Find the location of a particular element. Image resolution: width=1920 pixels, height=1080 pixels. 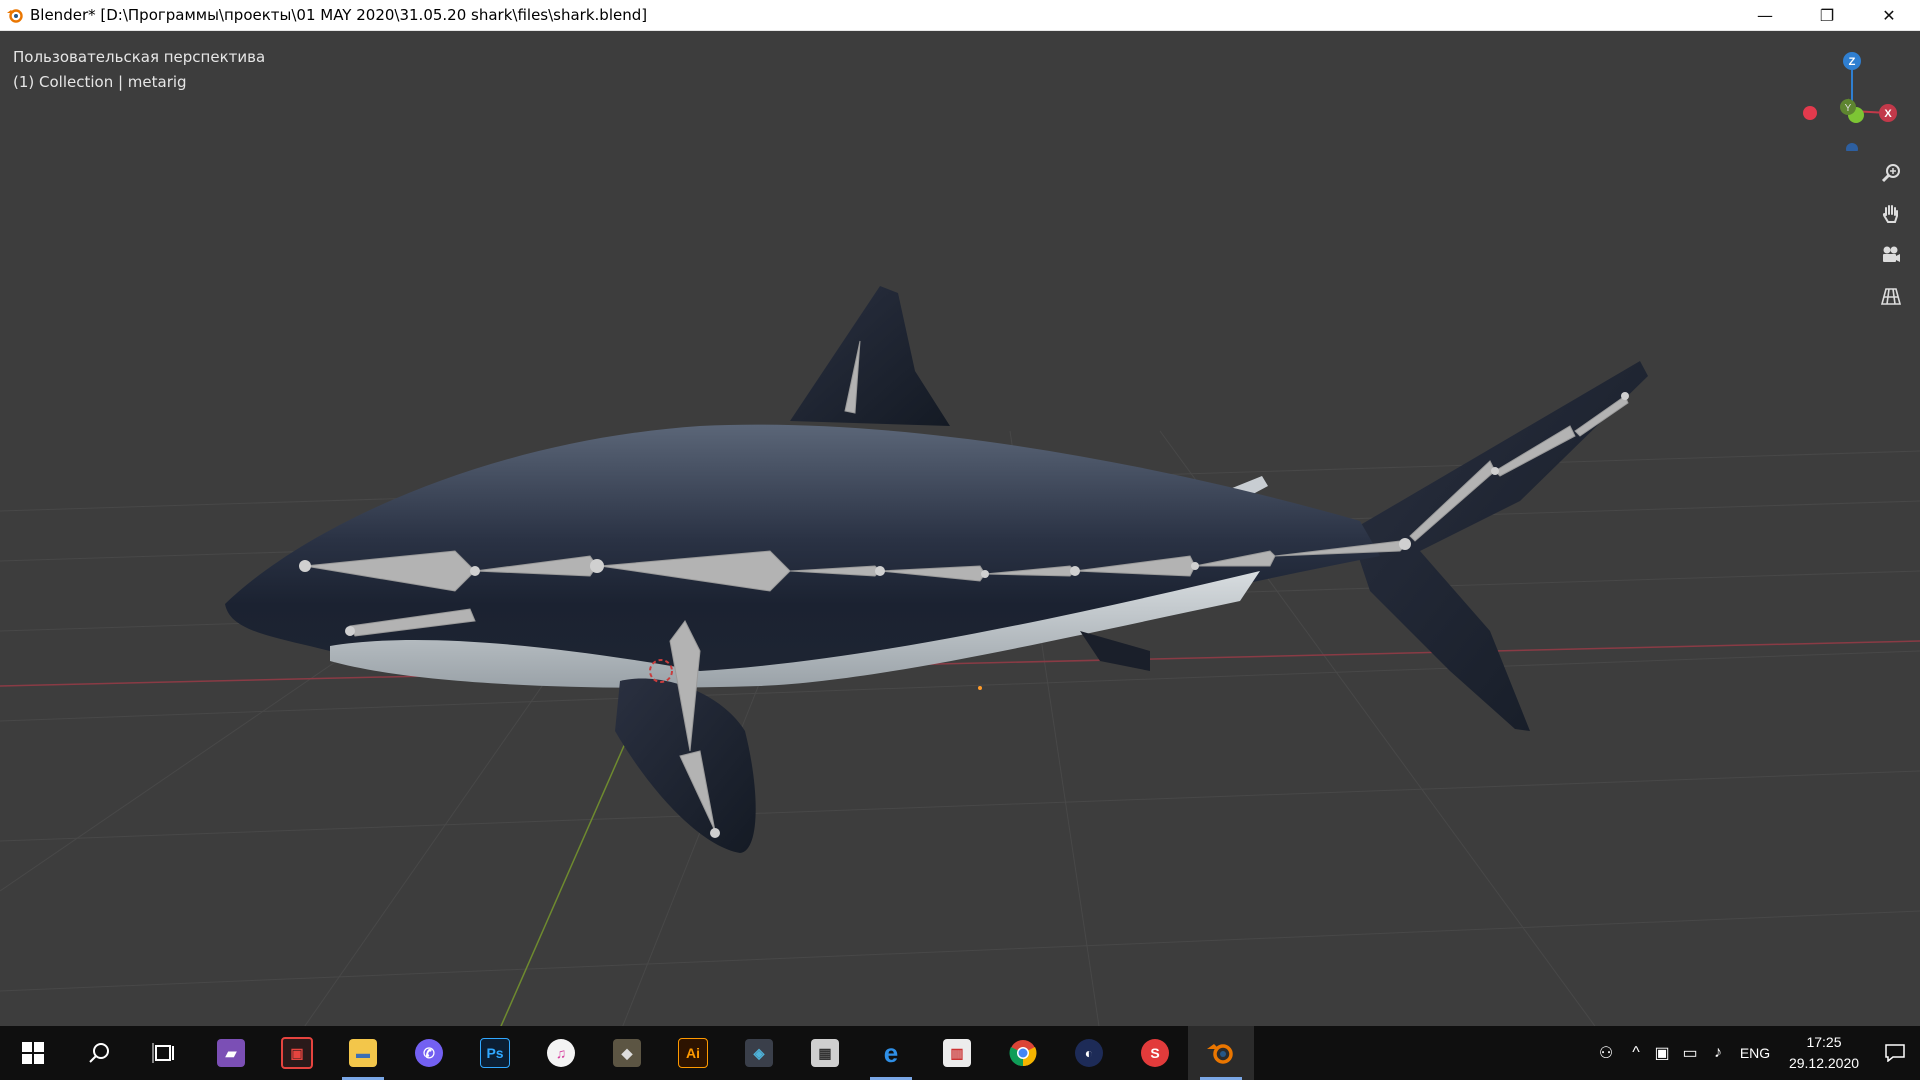

restore-button: ❐ is located at coordinates (1827, 15).